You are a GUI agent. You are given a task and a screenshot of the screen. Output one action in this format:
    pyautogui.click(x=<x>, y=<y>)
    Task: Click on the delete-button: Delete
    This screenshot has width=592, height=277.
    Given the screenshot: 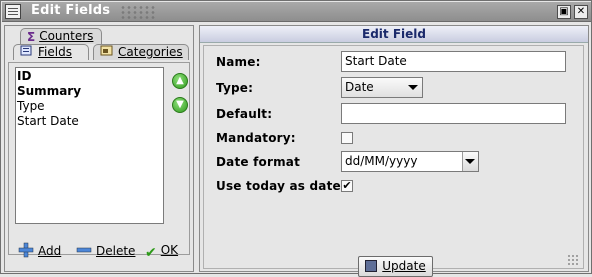 What is the action you would take?
    pyautogui.click(x=105, y=250)
    